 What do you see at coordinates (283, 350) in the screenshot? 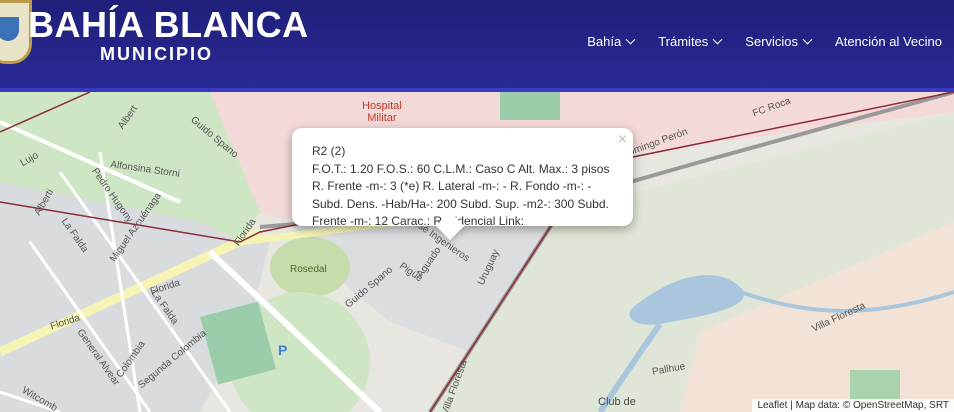
I see `parking-icon: P` at bounding box center [283, 350].